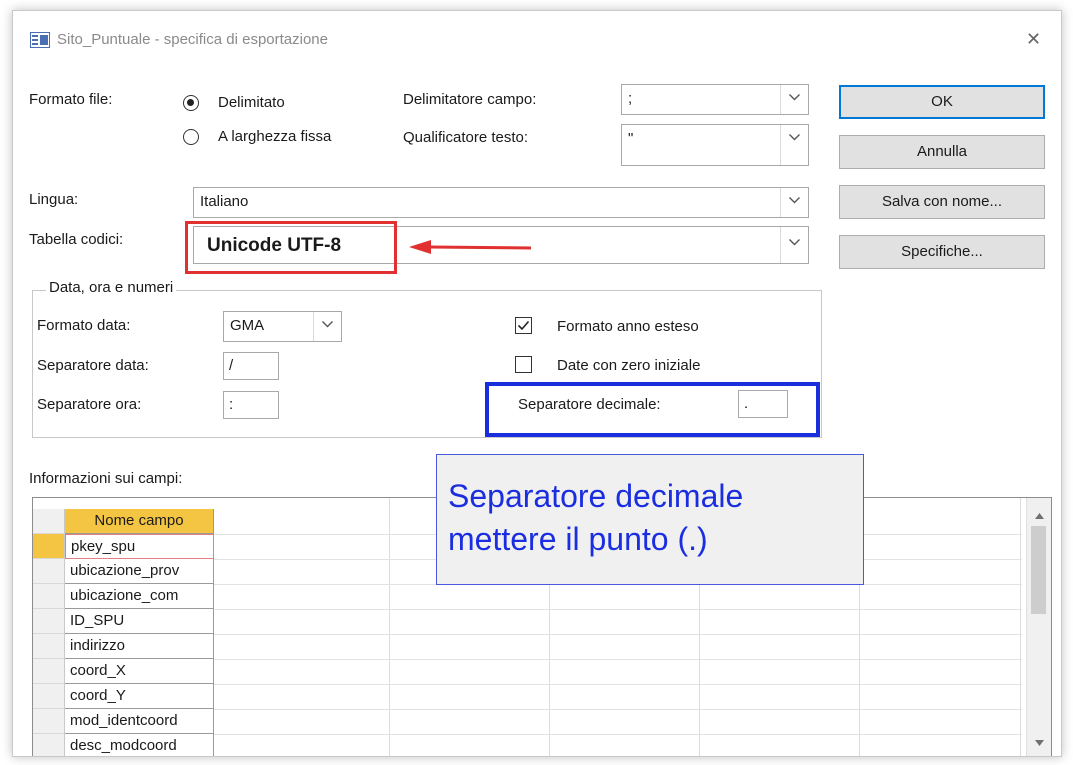  I want to click on radio-fixed-width, so click(191, 137).